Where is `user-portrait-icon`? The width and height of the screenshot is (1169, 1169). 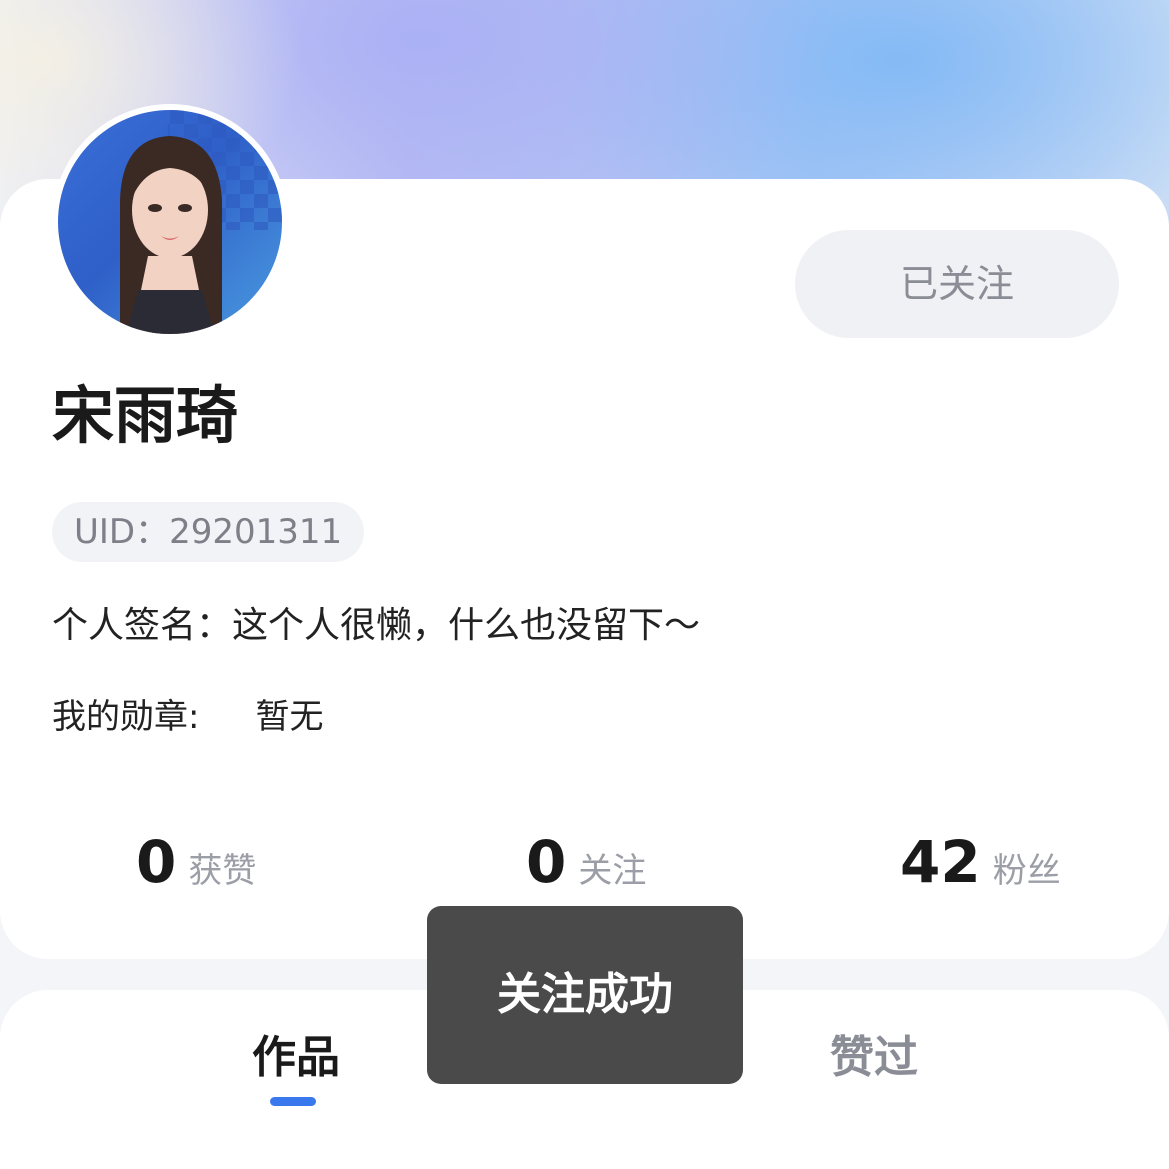
user-portrait-icon is located at coordinates (170, 222).